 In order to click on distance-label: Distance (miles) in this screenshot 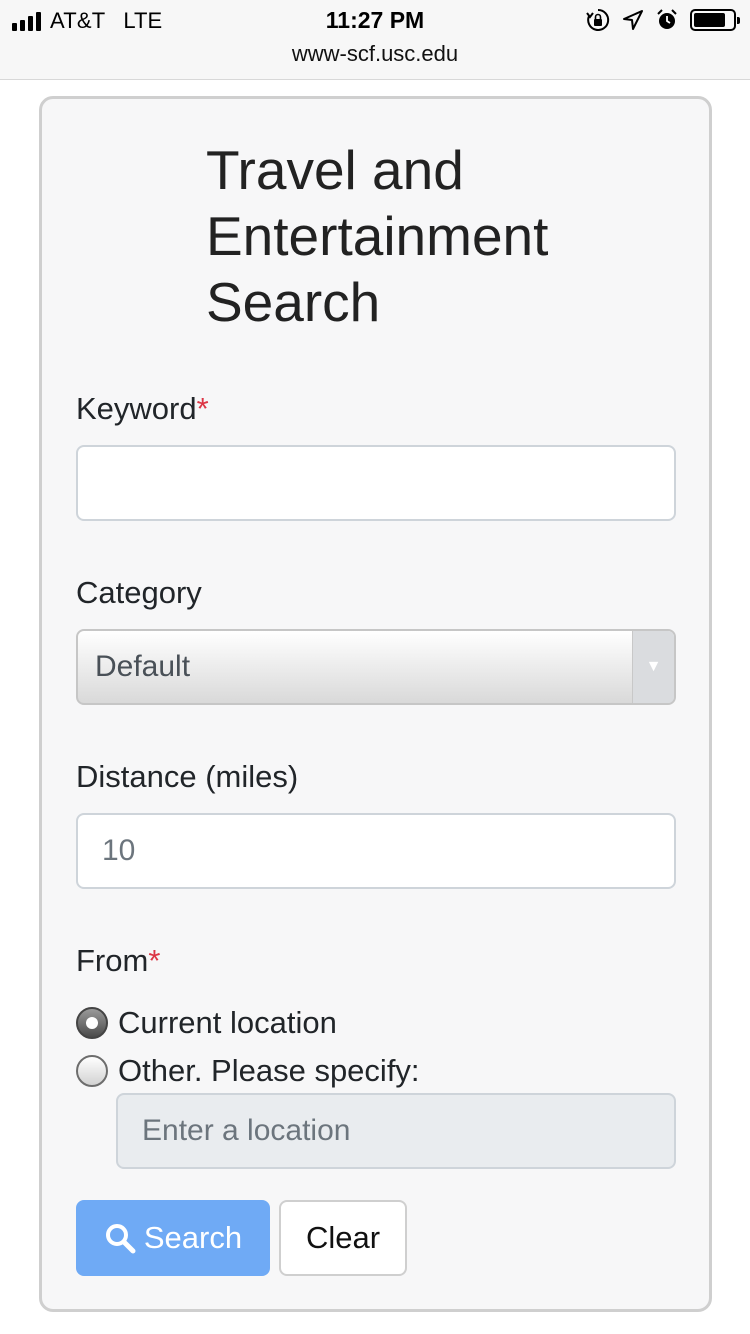, I will do `click(187, 776)`.